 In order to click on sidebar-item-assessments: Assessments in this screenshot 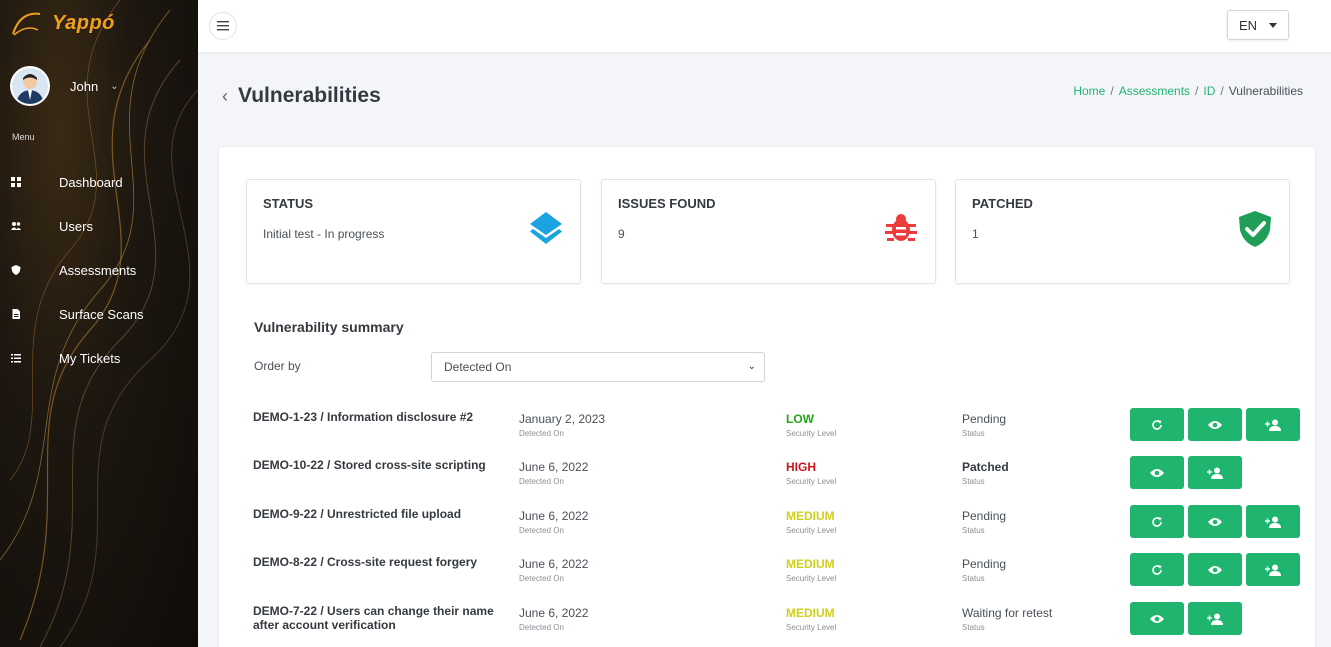, I will do `click(99, 270)`.